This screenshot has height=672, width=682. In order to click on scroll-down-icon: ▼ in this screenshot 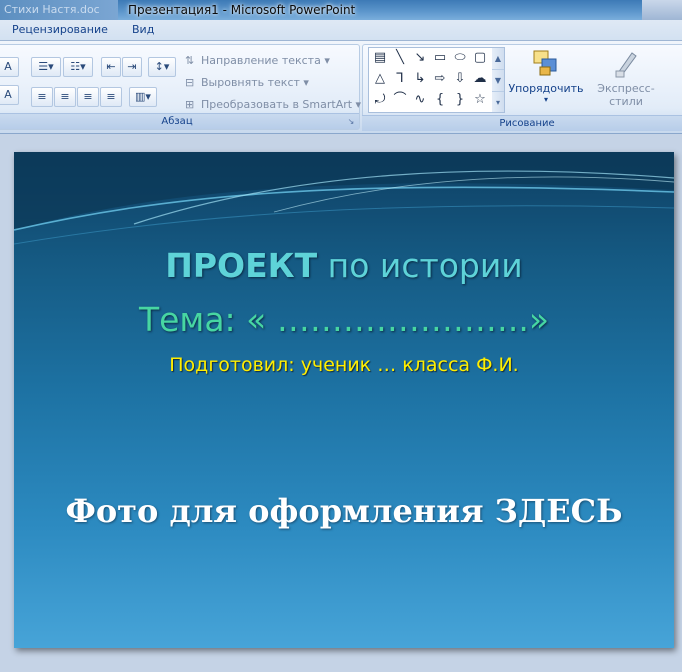, I will do `click(498, 81)`.